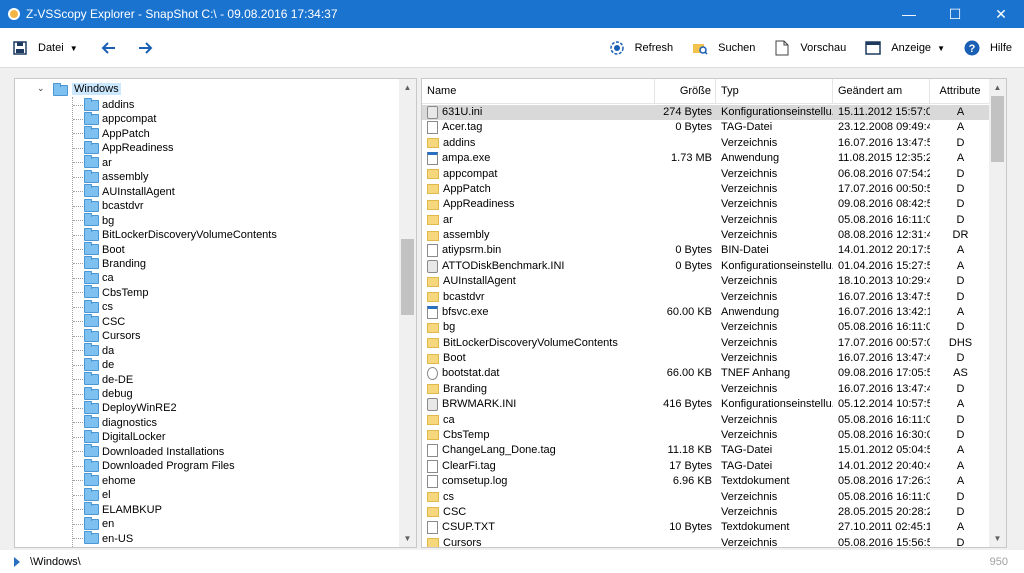  Describe the element at coordinates (689, 450) in the screenshot. I see `file-size: 11.18 KB` at that location.